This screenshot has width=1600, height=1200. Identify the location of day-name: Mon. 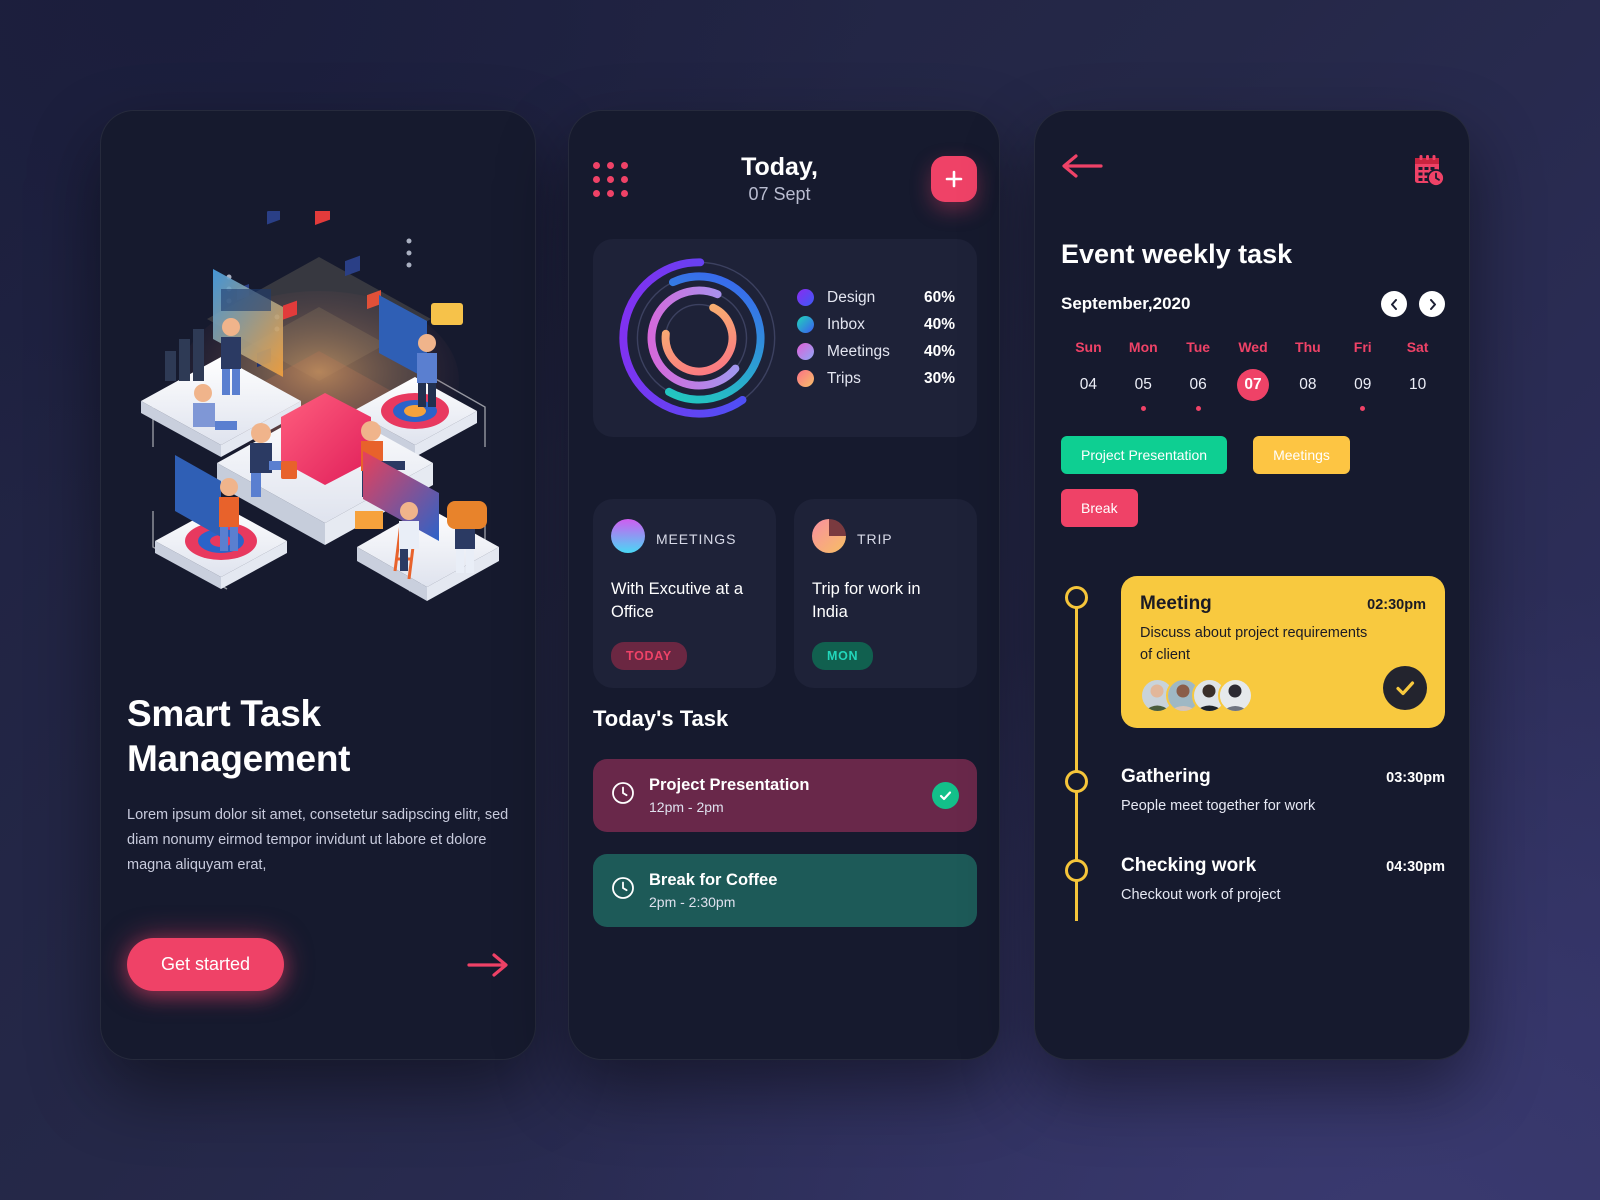
(1143, 347).